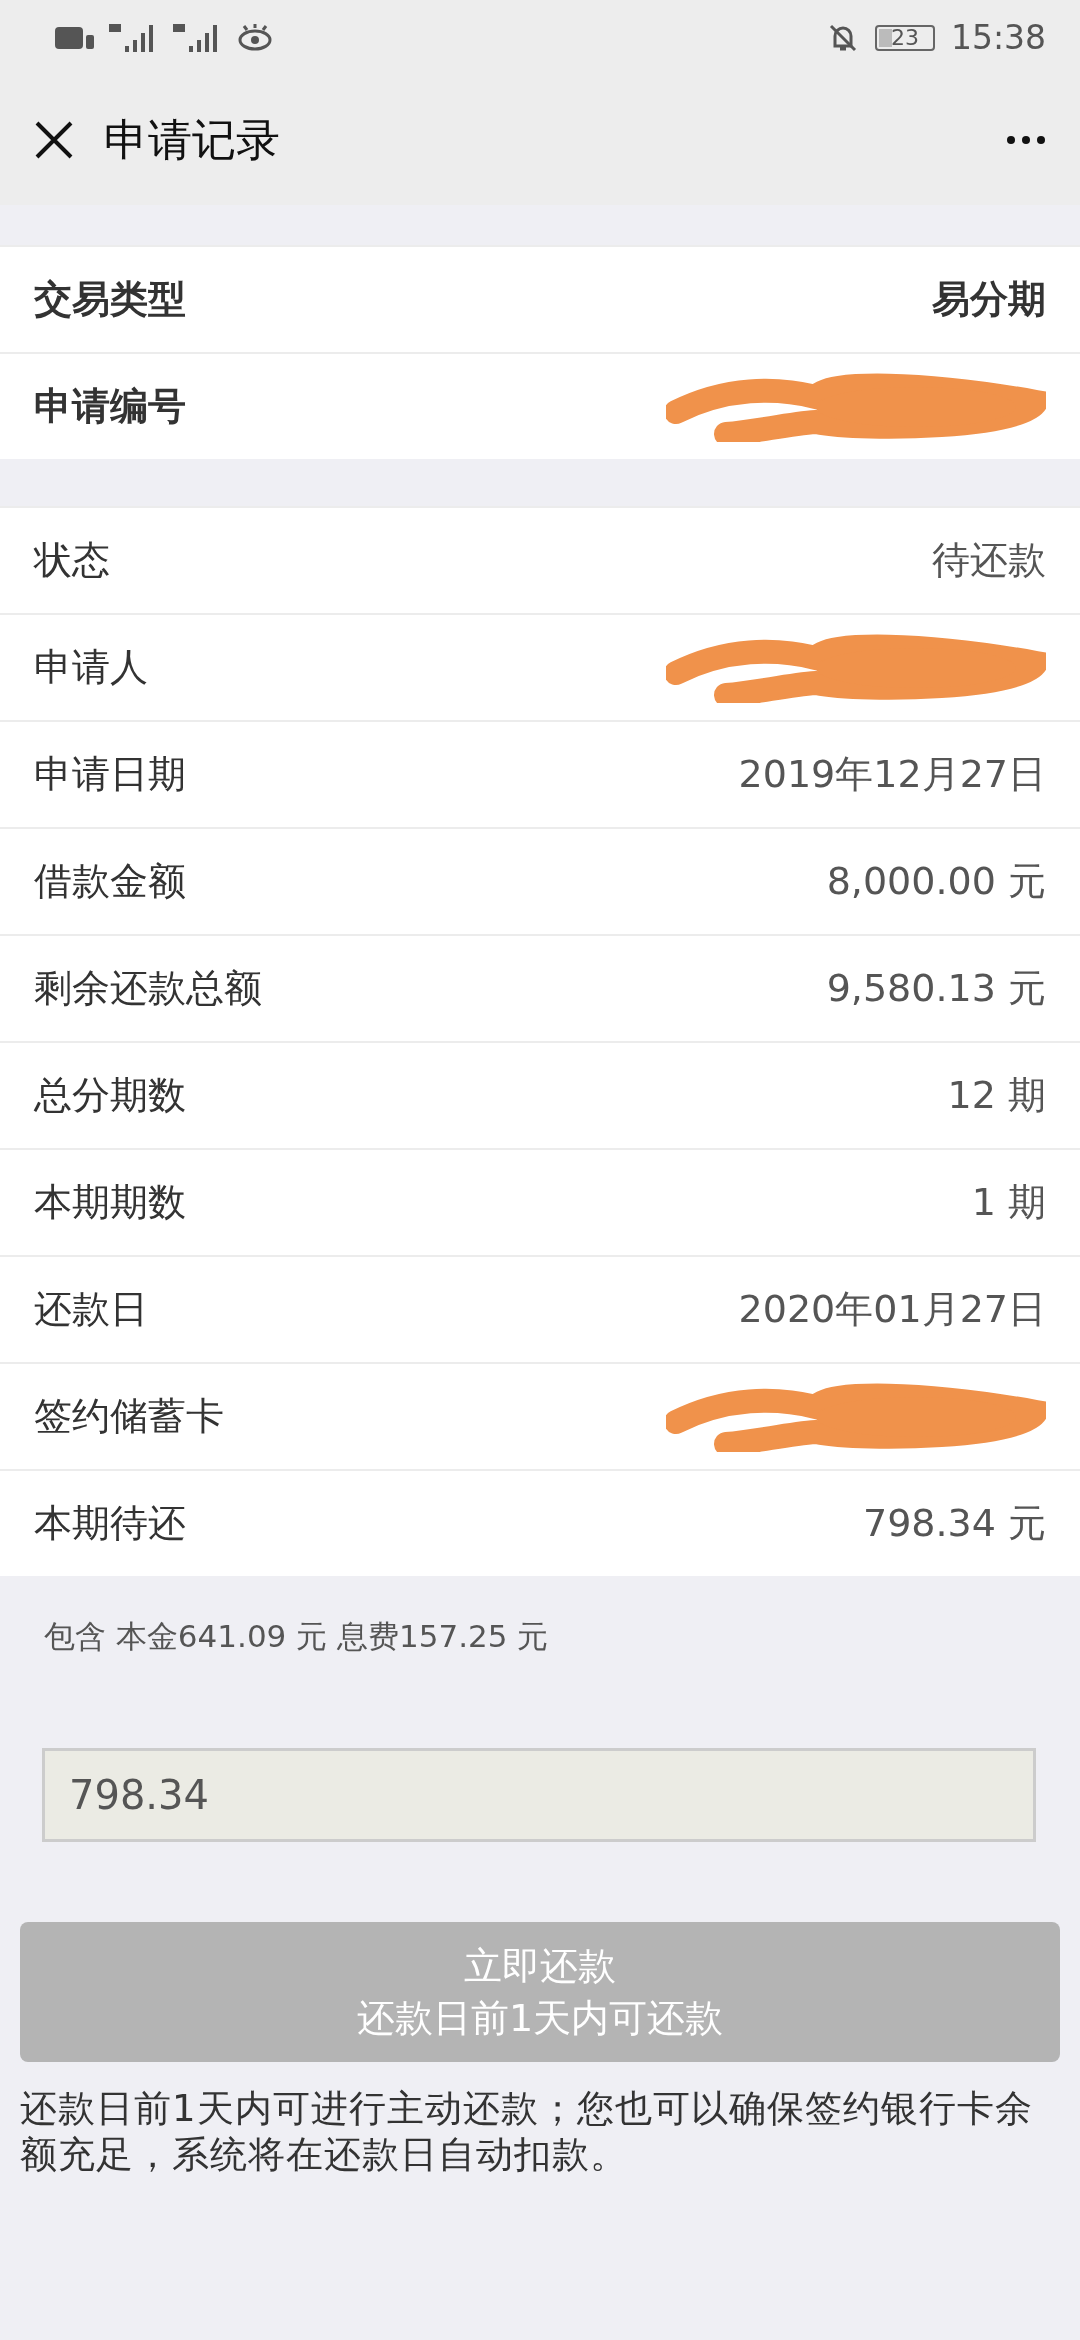 Image resolution: width=1080 pixels, height=2340 pixels. I want to click on field-label: 借款金额, so click(110, 881).